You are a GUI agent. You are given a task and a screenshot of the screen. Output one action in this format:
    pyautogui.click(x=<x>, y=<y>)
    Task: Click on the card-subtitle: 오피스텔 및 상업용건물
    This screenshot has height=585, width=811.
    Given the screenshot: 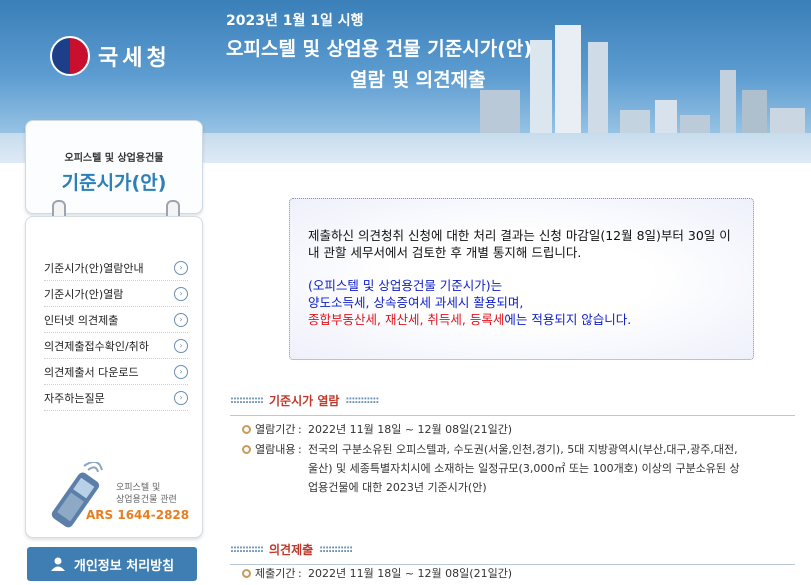 What is the action you would take?
    pyautogui.click(x=114, y=158)
    